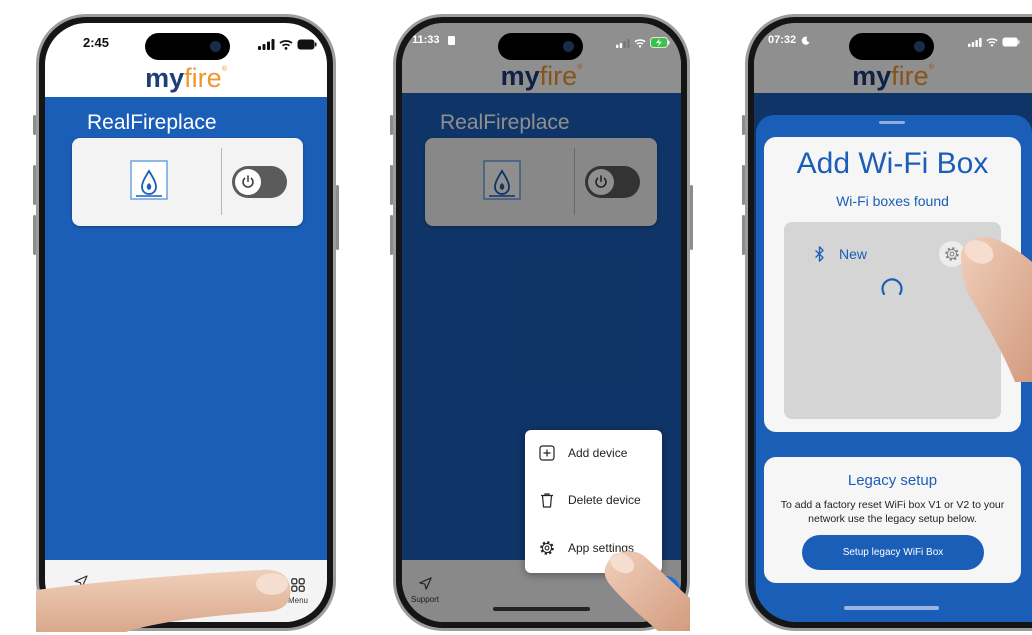  Describe the element at coordinates (547, 500) in the screenshot. I see `trash-icon` at that location.